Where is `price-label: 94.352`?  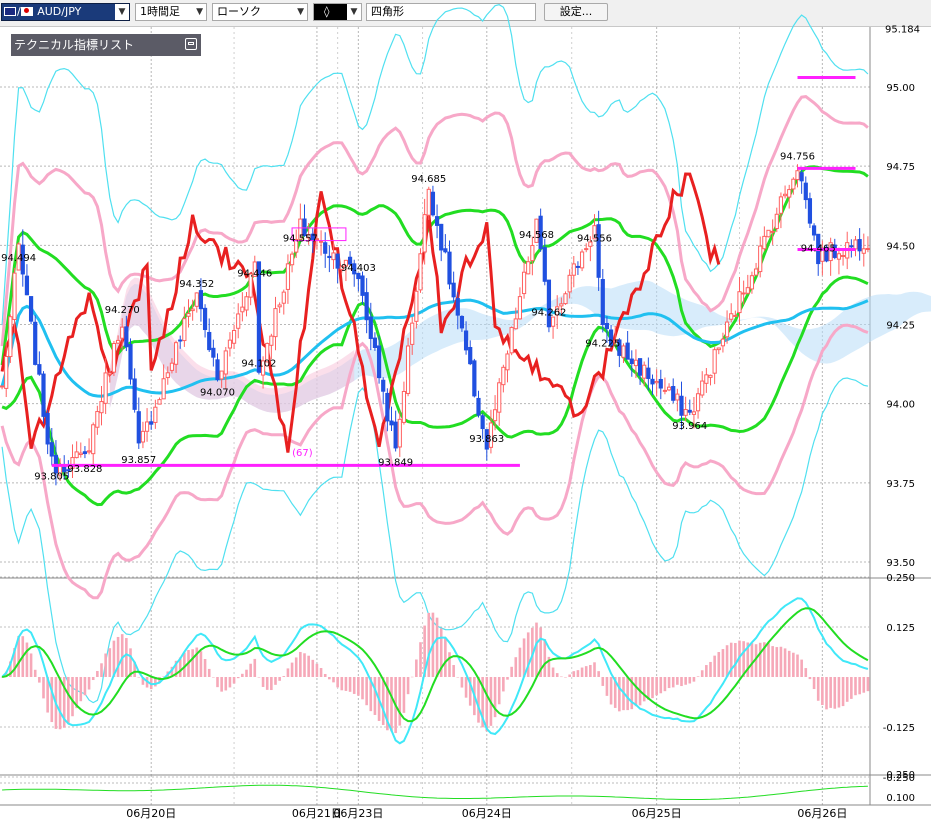
price-label: 94.352 is located at coordinates (196, 284).